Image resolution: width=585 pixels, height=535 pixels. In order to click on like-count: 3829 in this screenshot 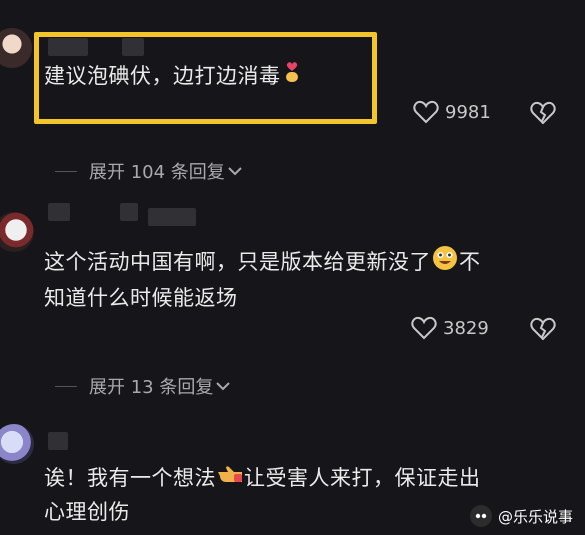, I will do `click(466, 328)`.